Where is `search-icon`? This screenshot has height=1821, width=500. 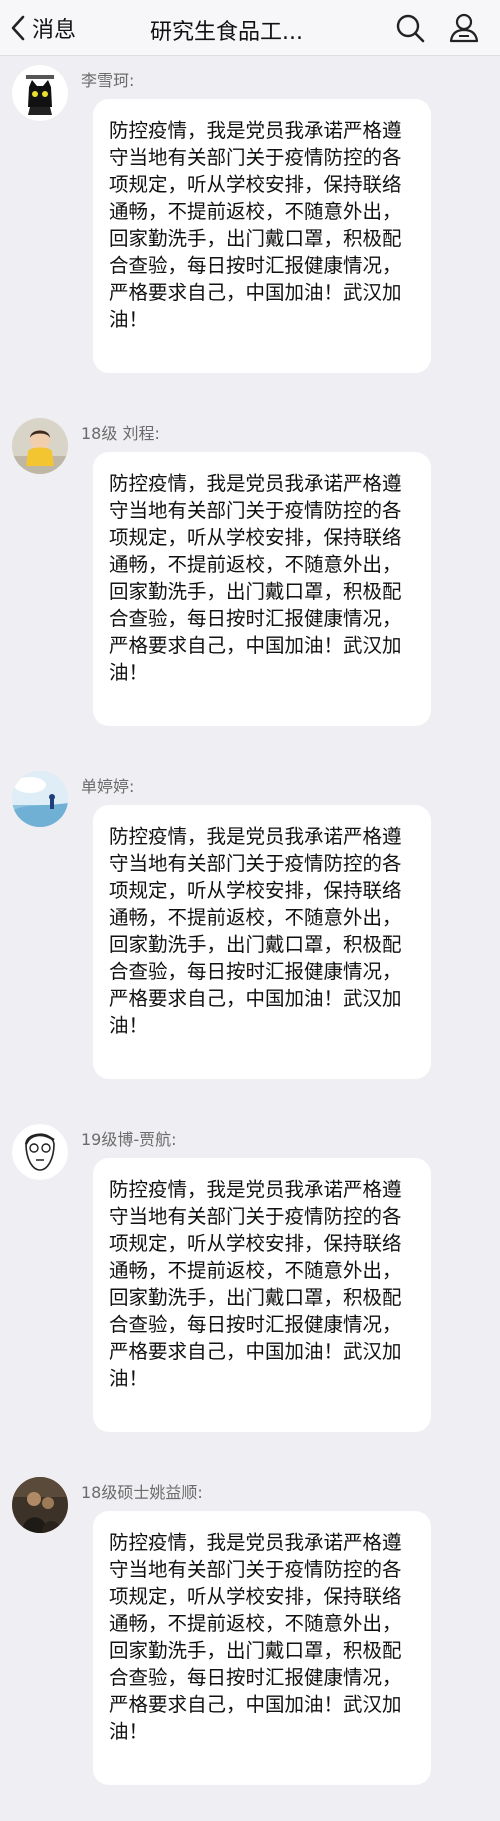
search-icon is located at coordinates (410, 28).